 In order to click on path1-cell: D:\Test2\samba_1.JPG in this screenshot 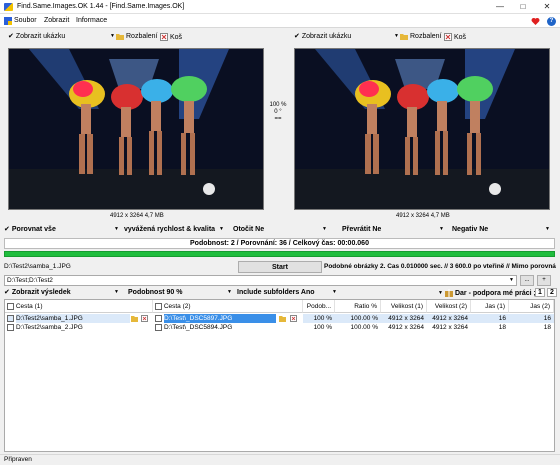, I will do `click(73, 318)`.